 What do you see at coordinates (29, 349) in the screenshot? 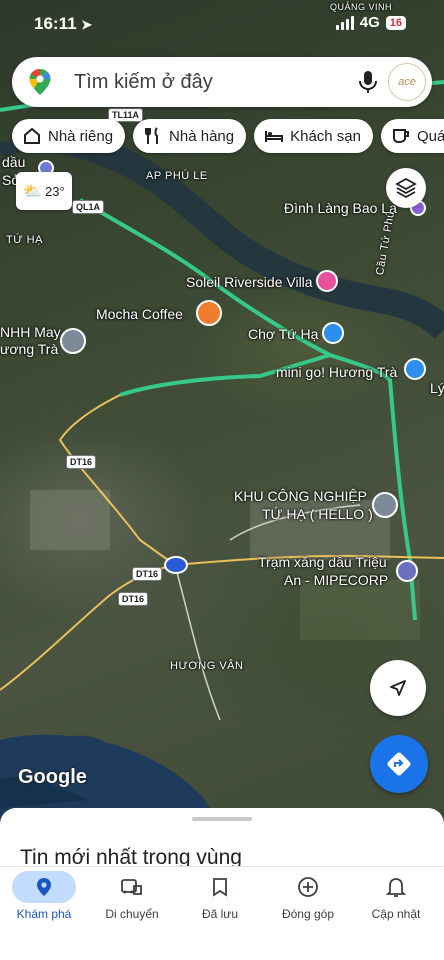
I see `label-tnhh-may-2: ương Trà` at bounding box center [29, 349].